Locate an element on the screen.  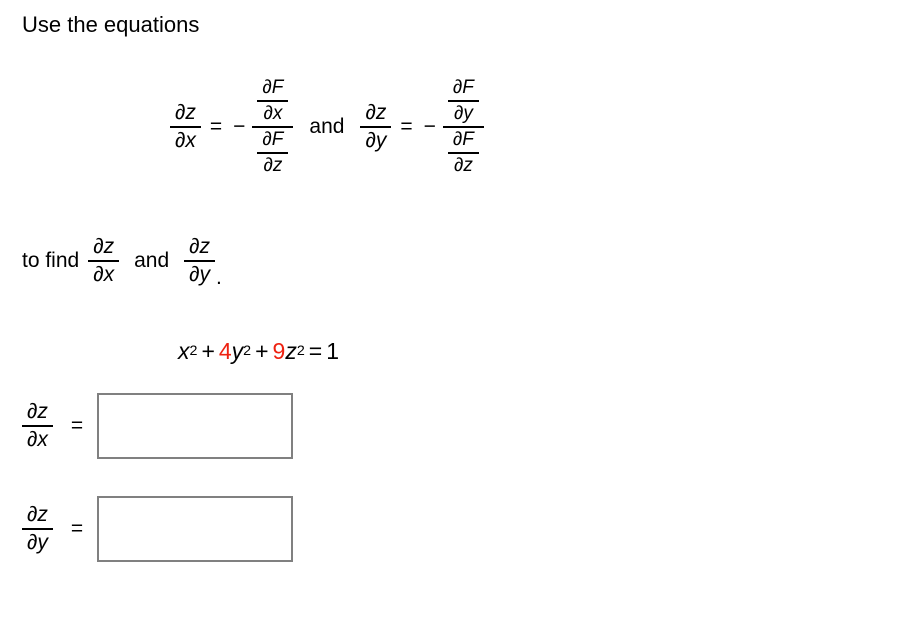
formula2-lhs-fraction-bar is located at coordinates (376, 127).